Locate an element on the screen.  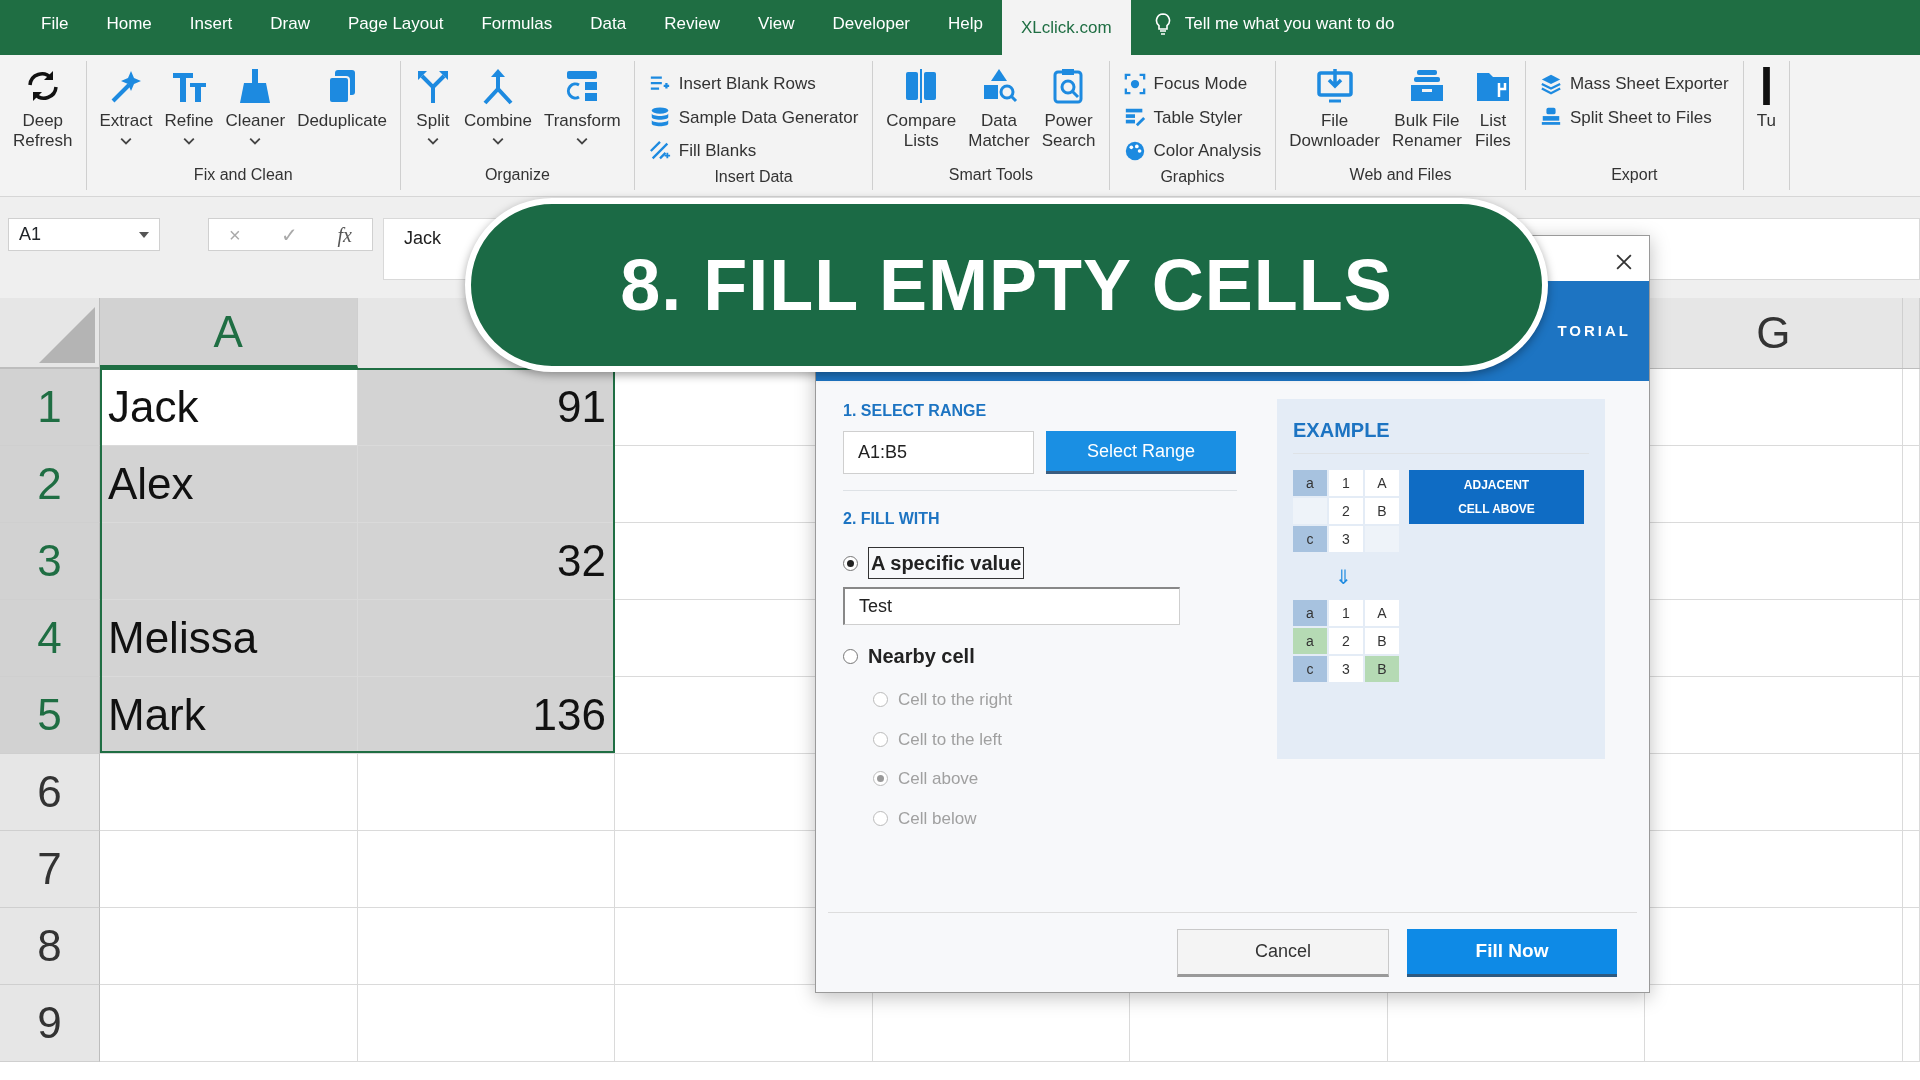
ribbon-button: Mass Sheet Exporter is located at coordinates (1634, 84).